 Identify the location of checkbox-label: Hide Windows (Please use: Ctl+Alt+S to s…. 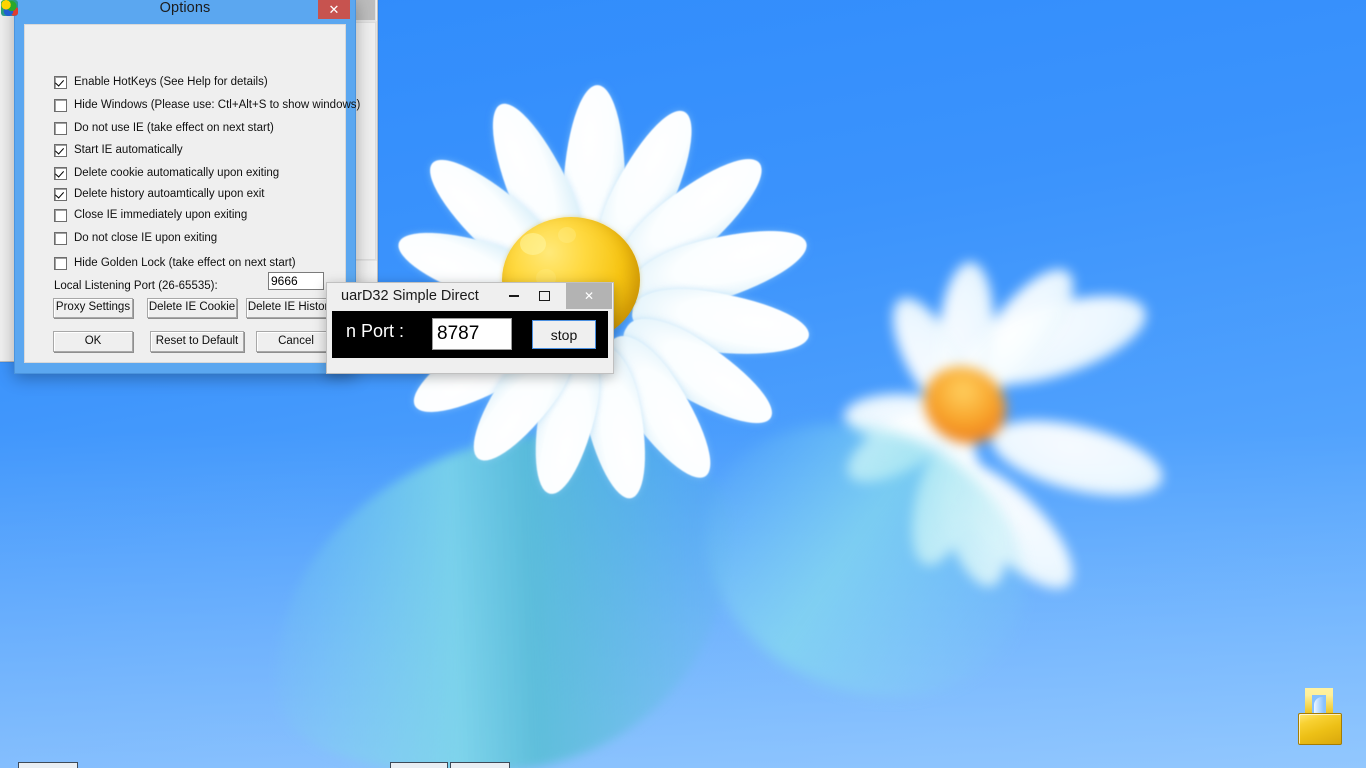
(217, 105).